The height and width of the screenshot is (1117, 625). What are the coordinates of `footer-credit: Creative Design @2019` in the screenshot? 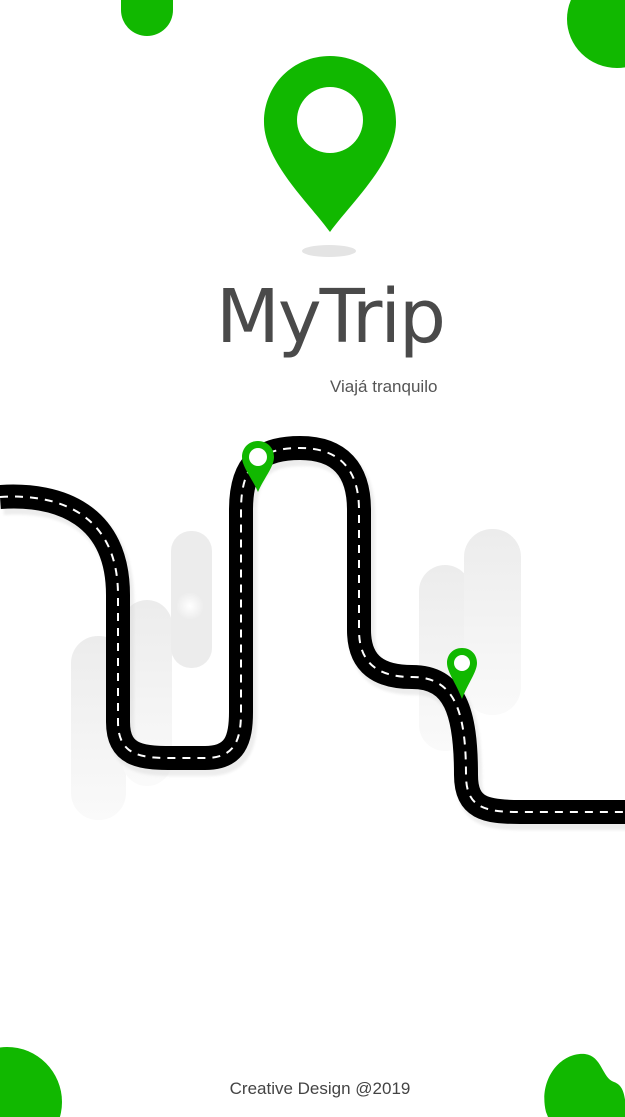 It's located at (320, 1088).